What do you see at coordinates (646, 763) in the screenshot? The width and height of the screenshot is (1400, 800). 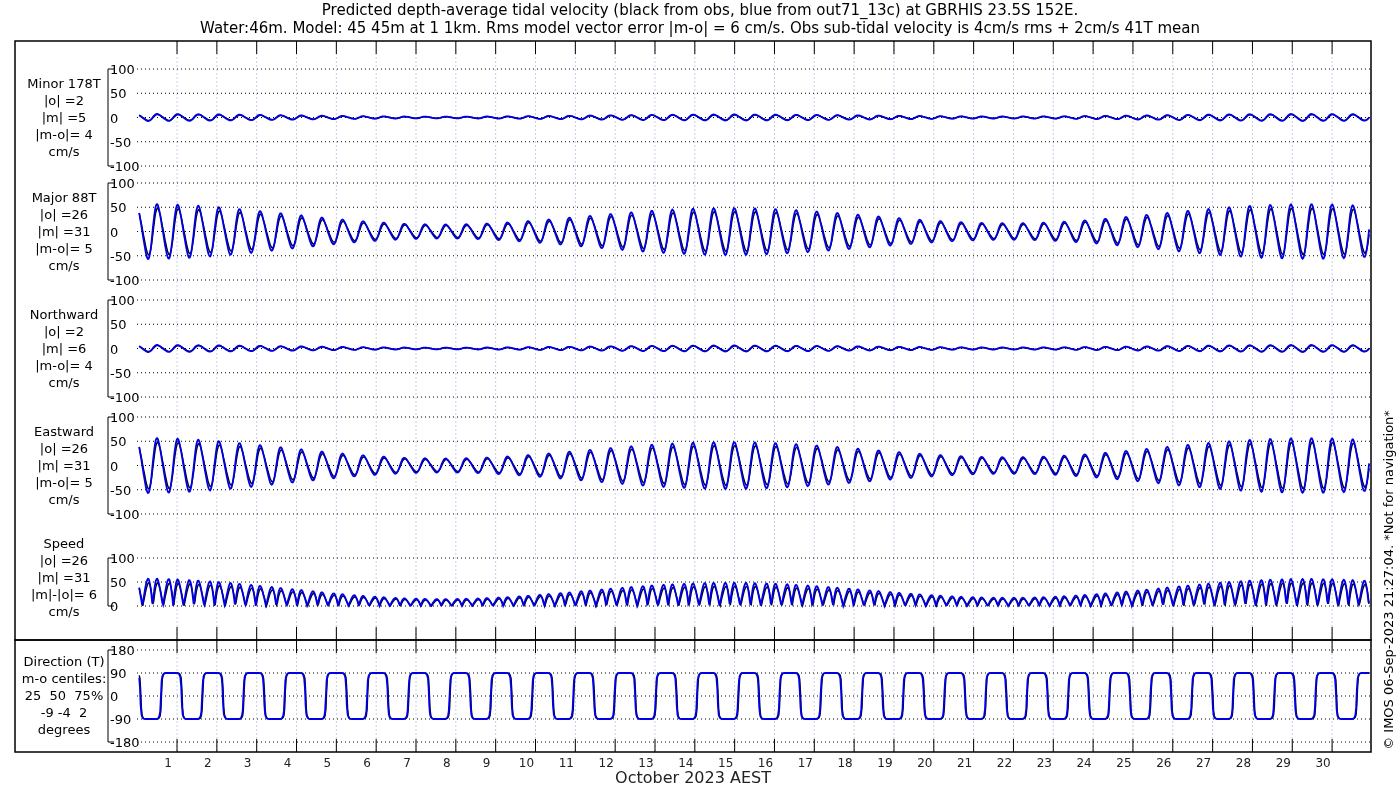 I see `tick-label: 13` at bounding box center [646, 763].